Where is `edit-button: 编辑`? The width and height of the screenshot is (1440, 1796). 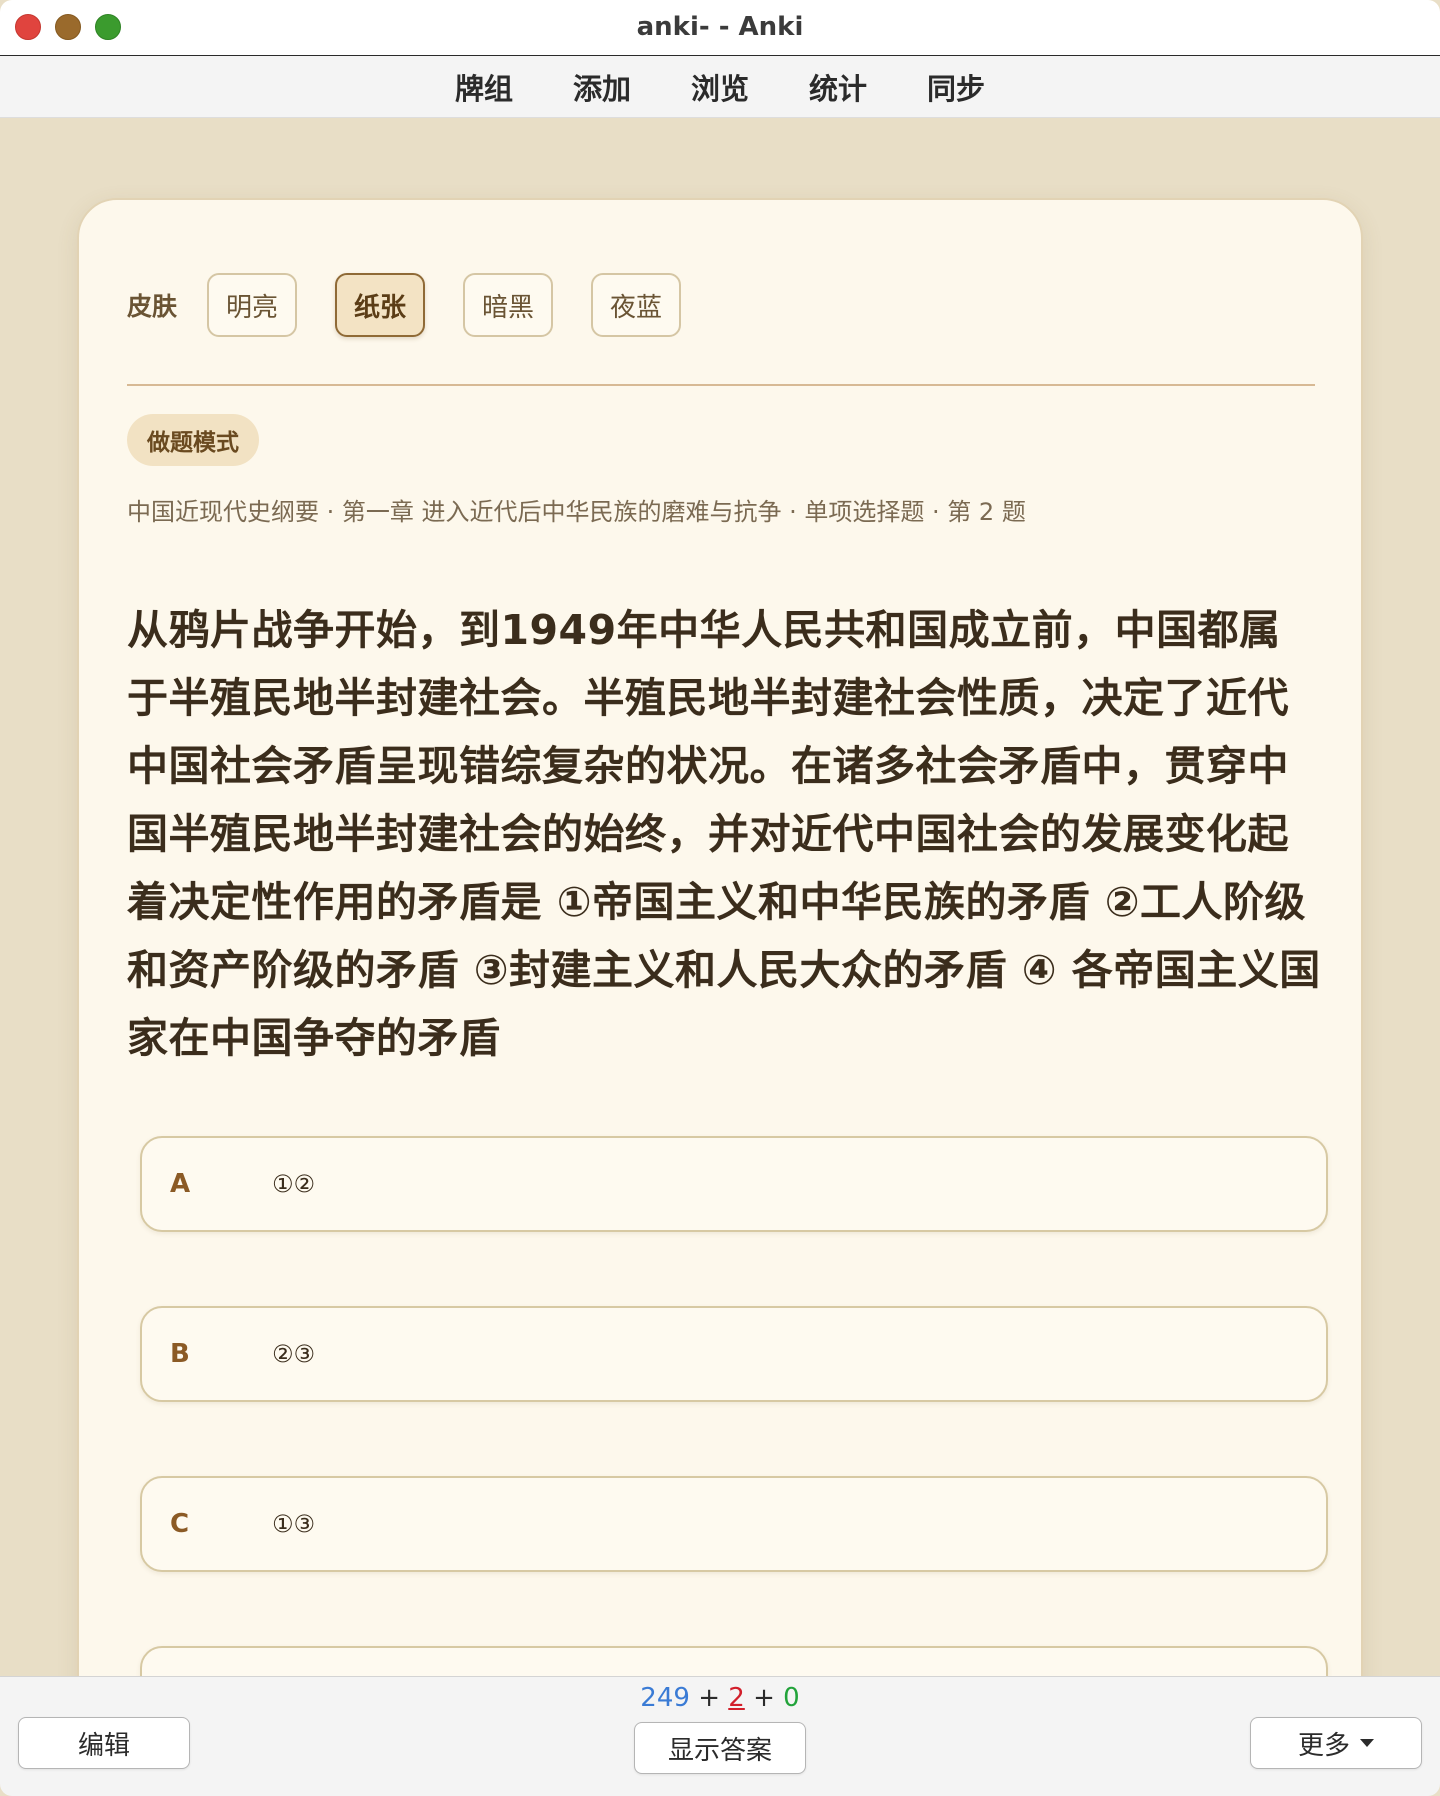
edit-button: 编辑 is located at coordinates (104, 1743).